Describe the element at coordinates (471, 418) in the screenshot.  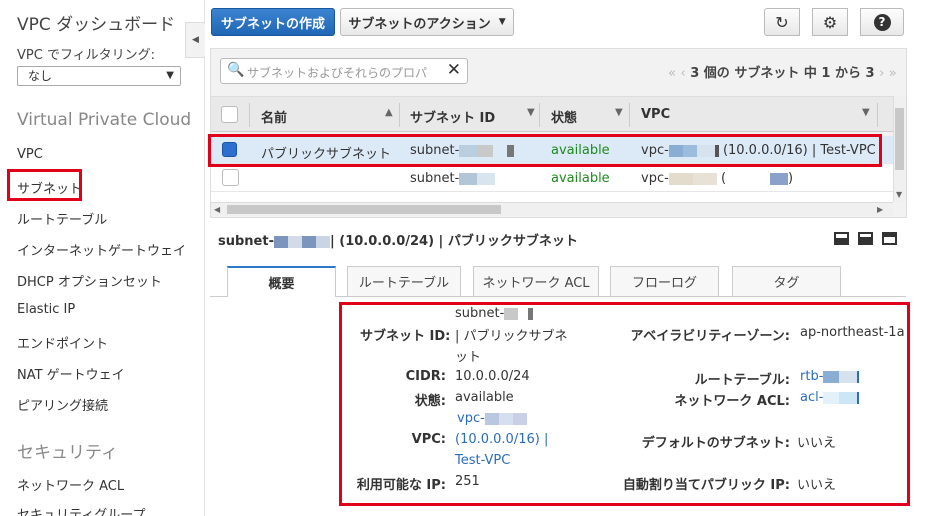
I see `vpc-link-line1: vpc-` at that location.